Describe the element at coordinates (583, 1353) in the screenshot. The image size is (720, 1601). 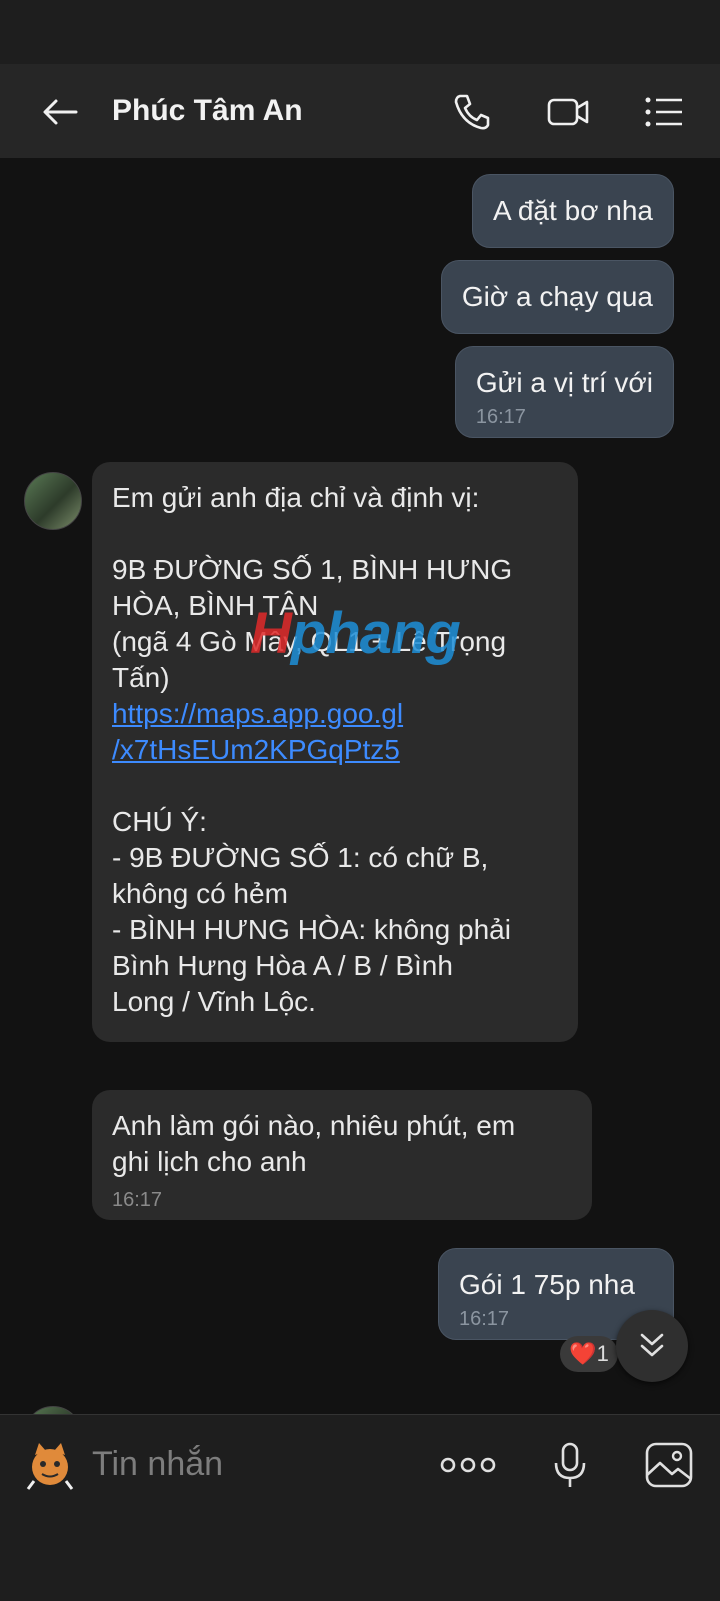
I see `heart-icon: ❤️` at that location.